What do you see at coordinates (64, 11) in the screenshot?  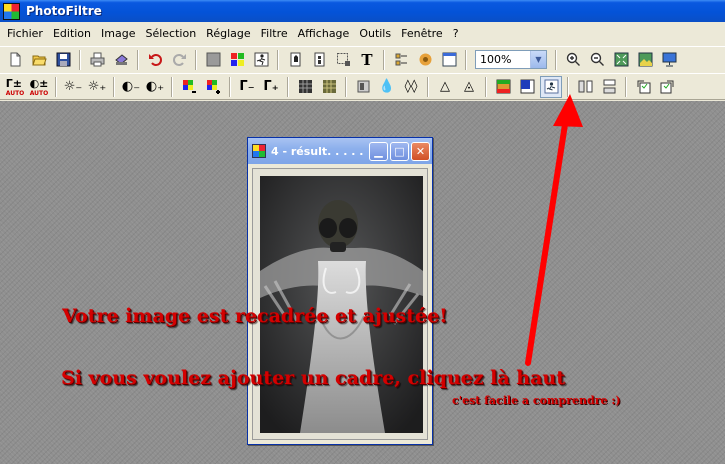 I see `app-title: PhotoFiltre` at bounding box center [64, 11].